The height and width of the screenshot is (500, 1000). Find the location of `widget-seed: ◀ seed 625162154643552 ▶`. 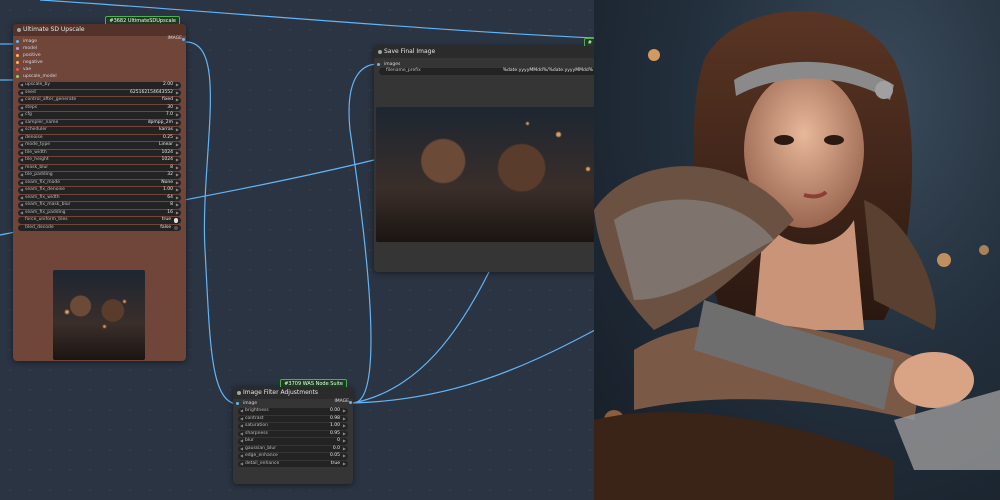

widget-seed: ◀ seed 625162154643552 ▶ is located at coordinates (99, 92).